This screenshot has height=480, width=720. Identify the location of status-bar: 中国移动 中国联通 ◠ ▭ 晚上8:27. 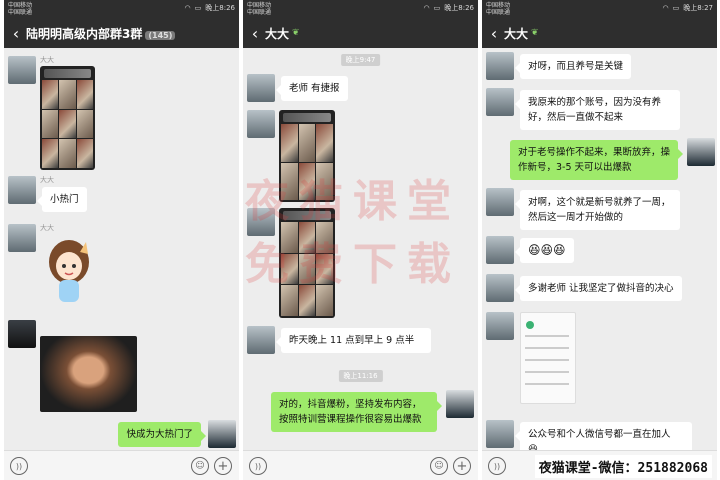
(599, 9).